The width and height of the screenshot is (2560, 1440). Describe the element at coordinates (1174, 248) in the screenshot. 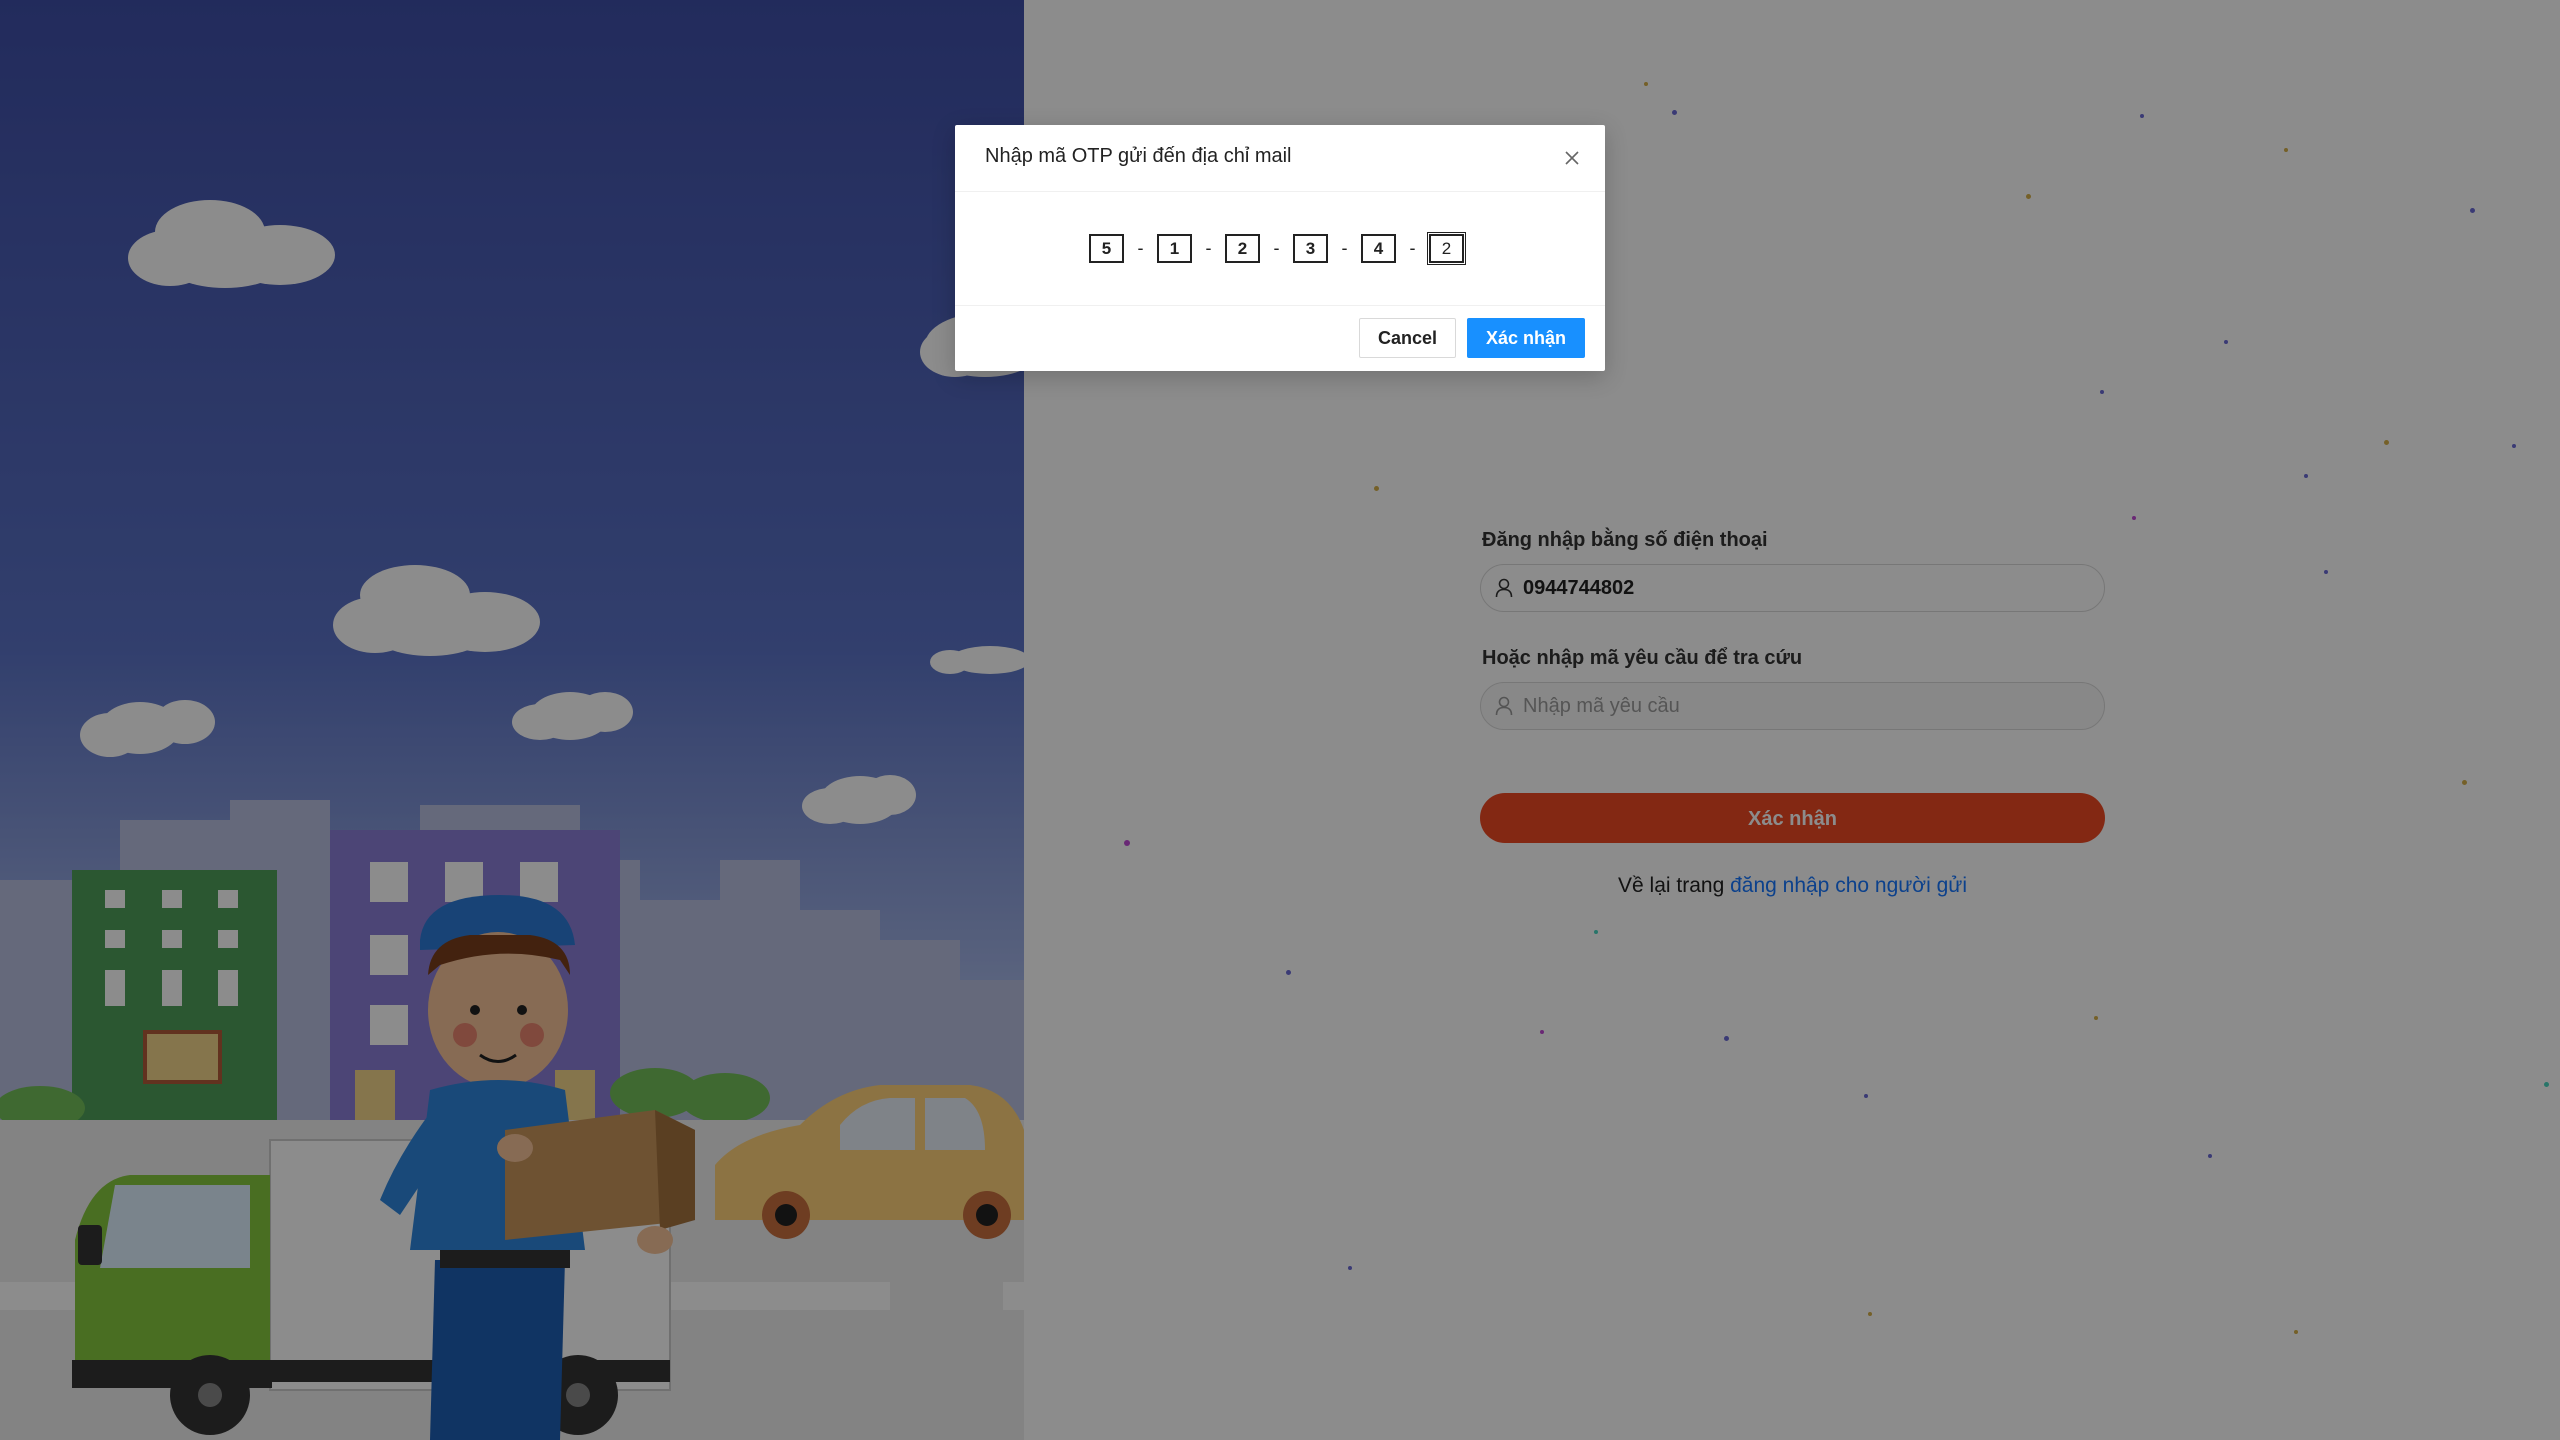

I see `otp-digit-2: 1` at that location.